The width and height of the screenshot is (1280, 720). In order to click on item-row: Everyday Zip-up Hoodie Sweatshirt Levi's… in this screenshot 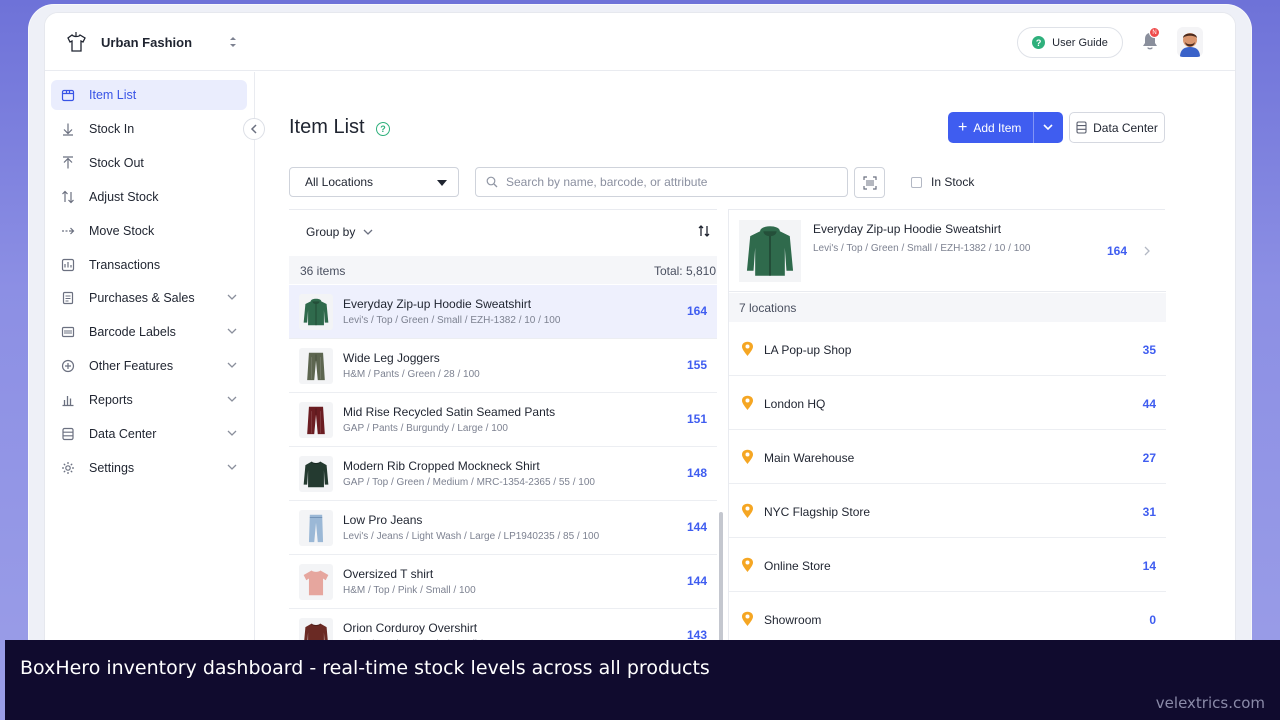, I will do `click(503, 312)`.